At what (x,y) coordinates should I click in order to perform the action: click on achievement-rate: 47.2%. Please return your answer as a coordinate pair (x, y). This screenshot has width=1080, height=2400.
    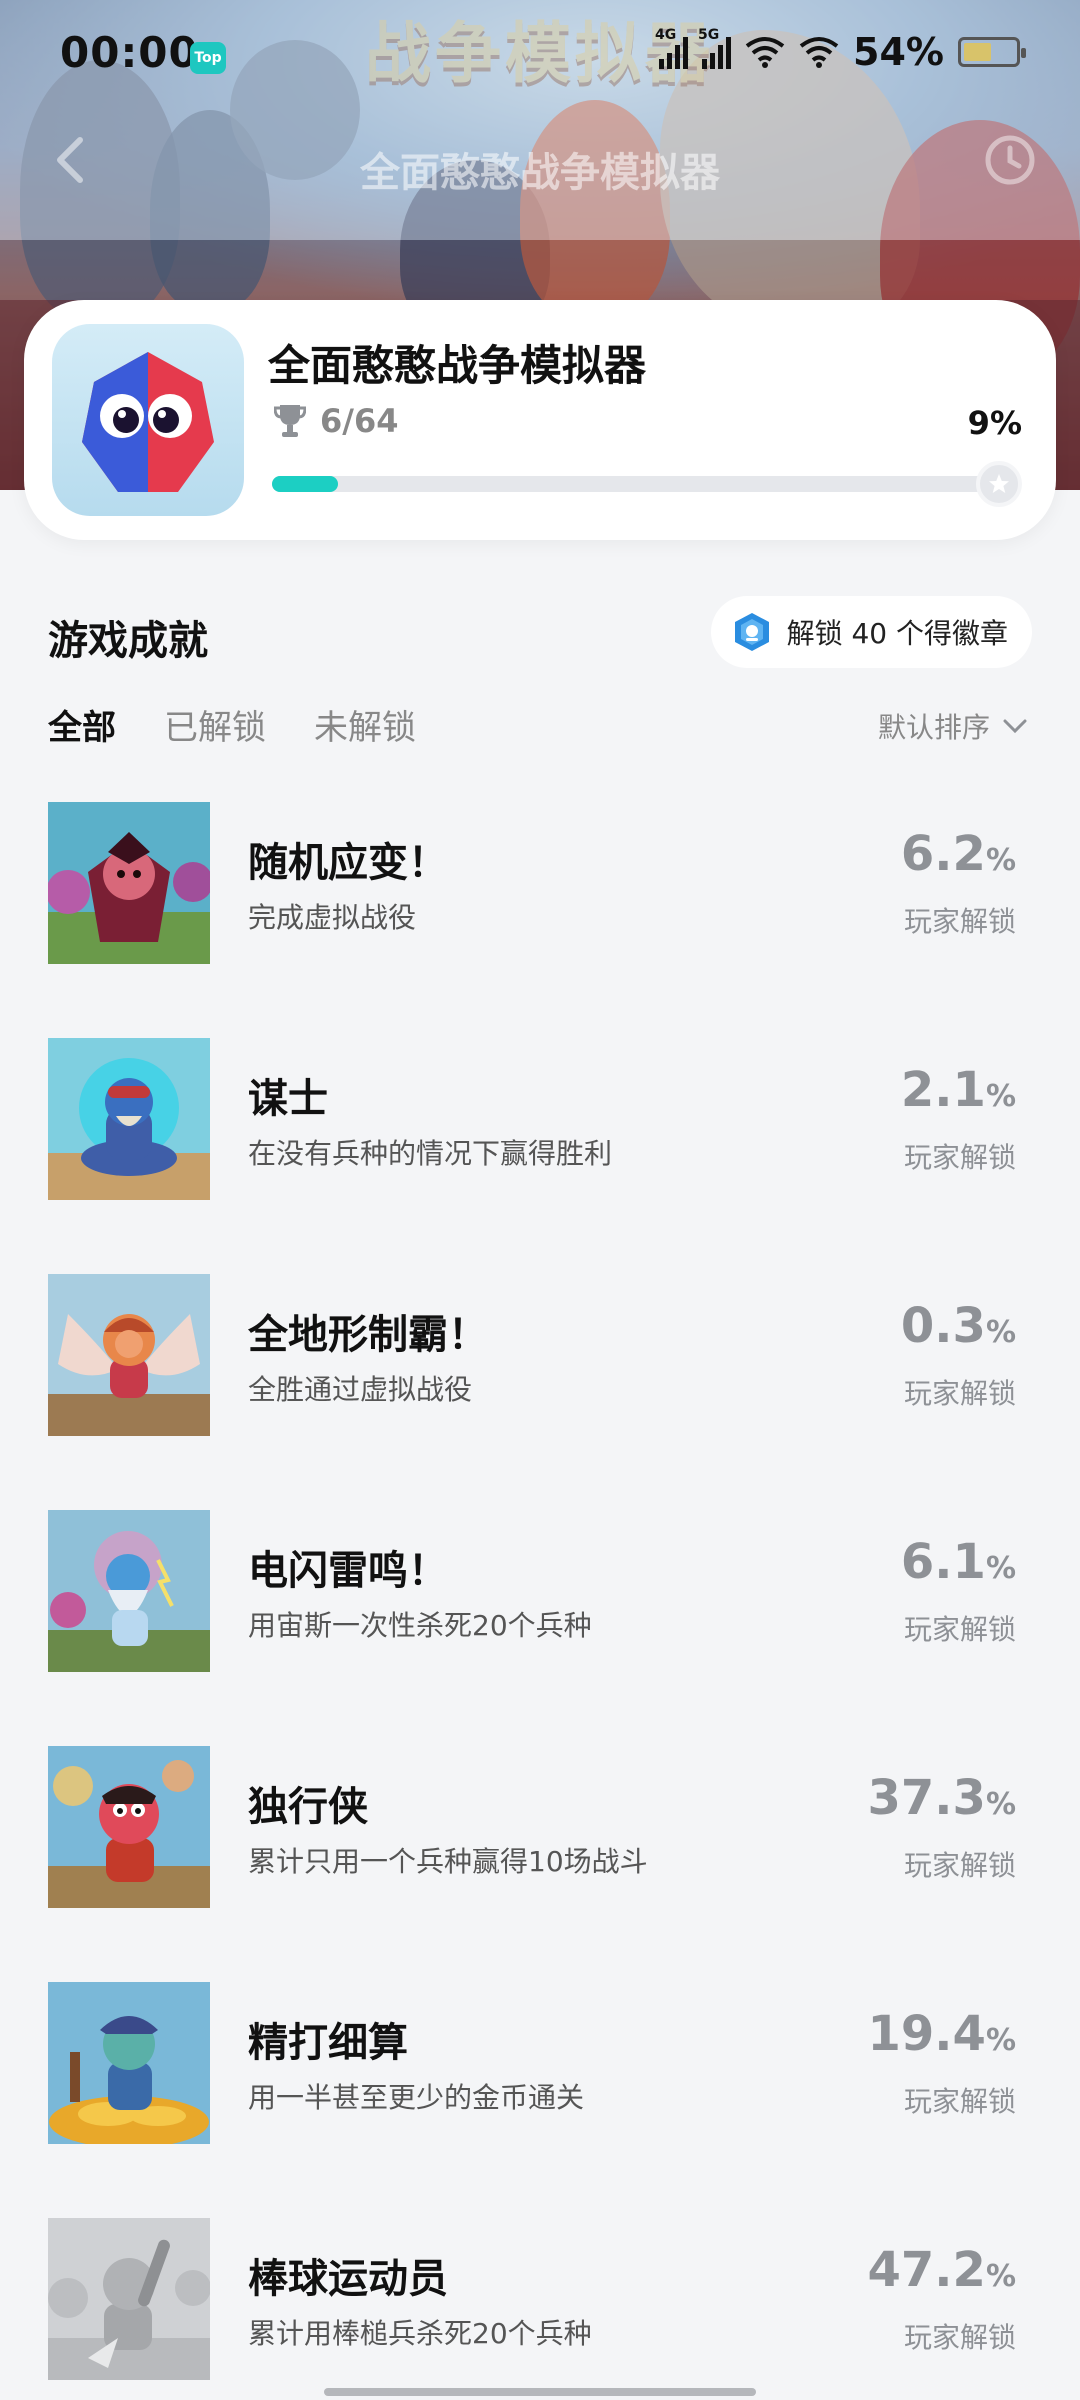
    Looking at the image, I should click on (942, 2270).